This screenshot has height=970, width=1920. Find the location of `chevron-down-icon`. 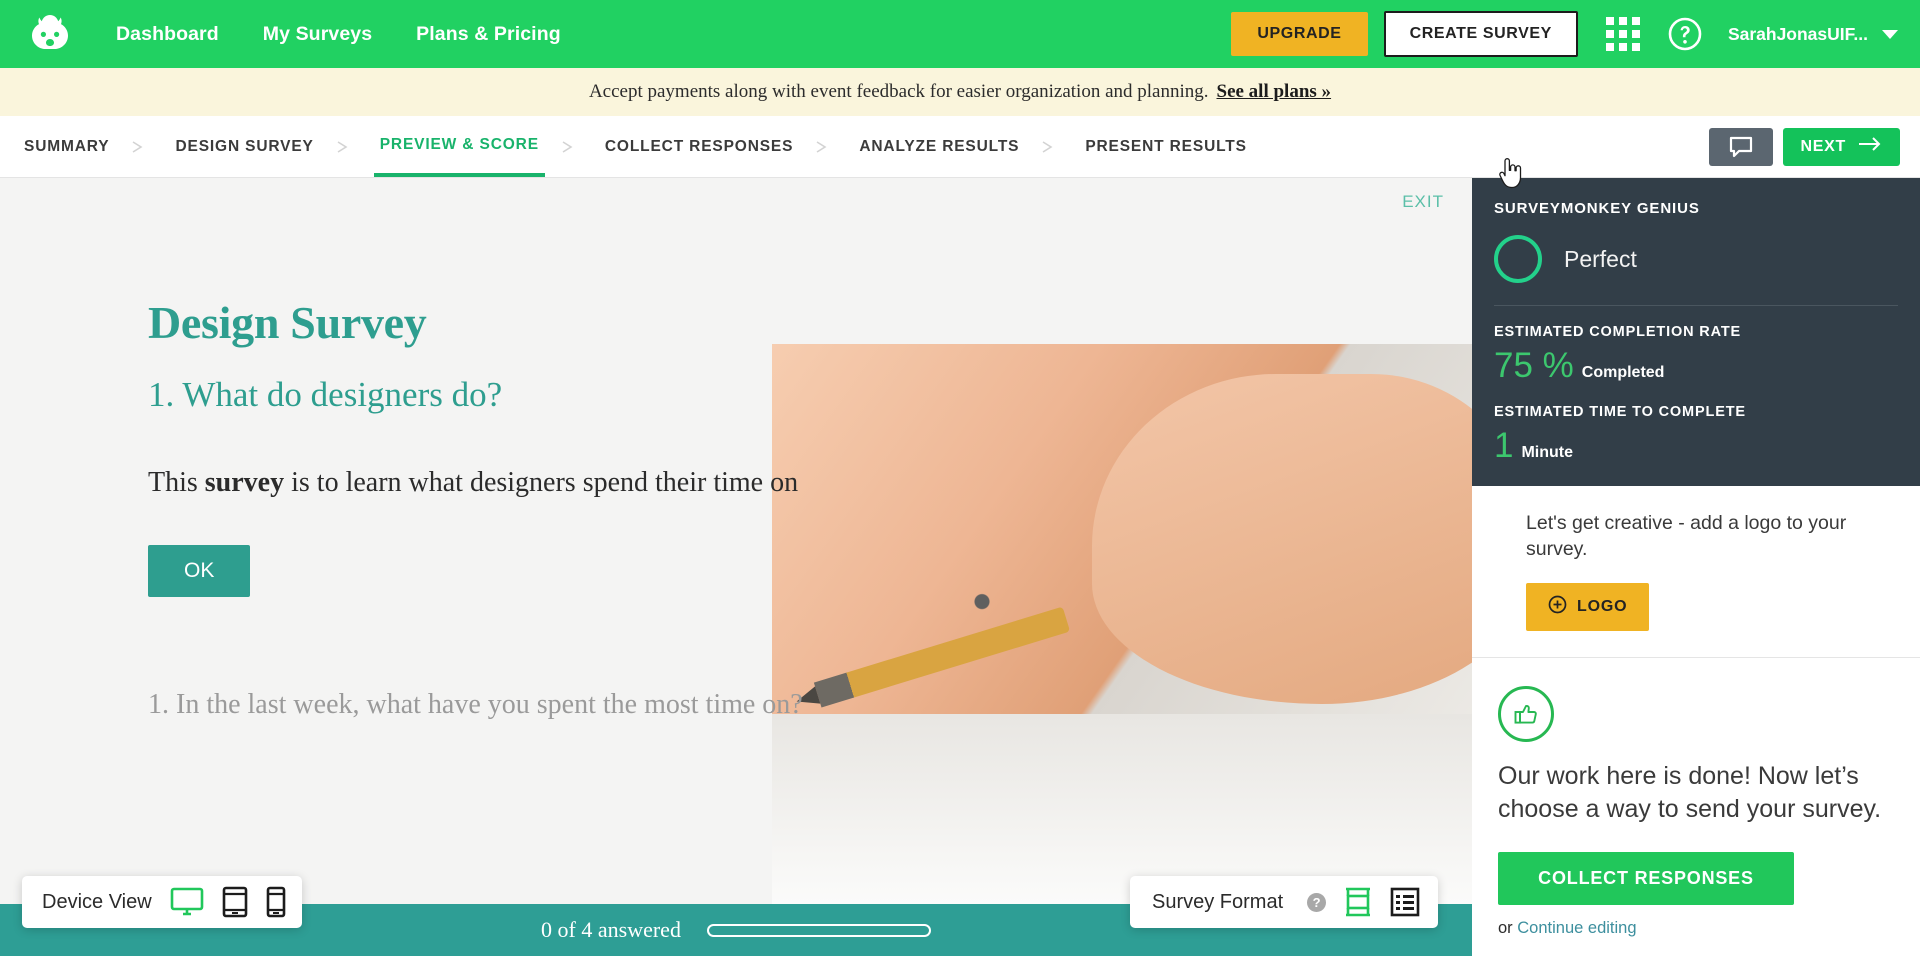

chevron-down-icon is located at coordinates (1890, 34).